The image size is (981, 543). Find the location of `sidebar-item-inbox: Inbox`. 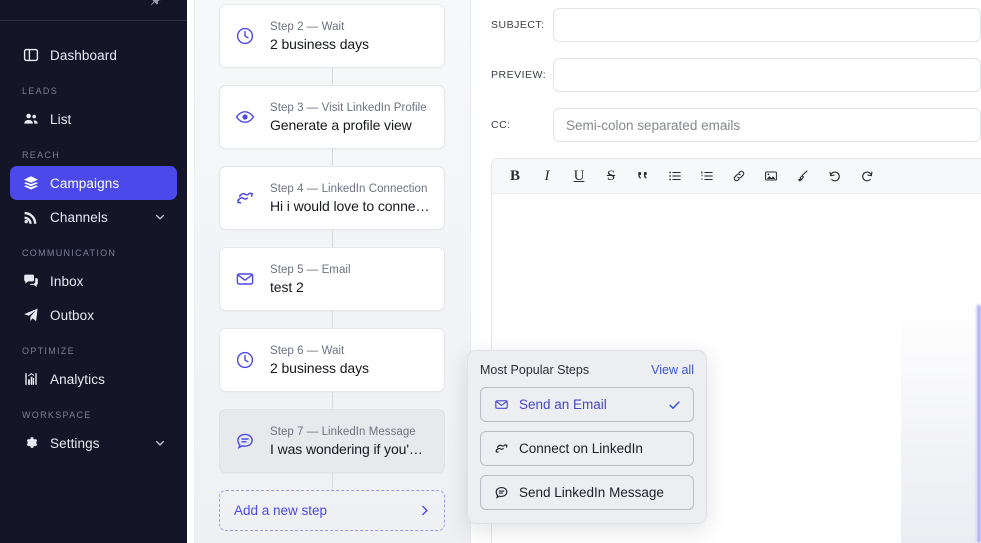

sidebar-item-inbox: Inbox is located at coordinates (93, 281).